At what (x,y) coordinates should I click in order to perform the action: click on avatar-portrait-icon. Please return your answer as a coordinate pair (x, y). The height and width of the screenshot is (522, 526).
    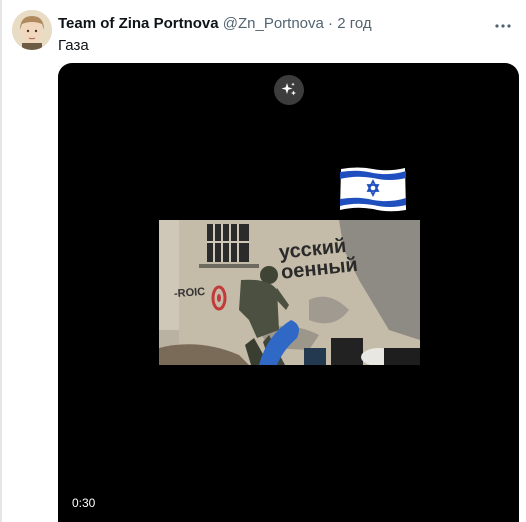
    Looking at the image, I should click on (32, 30).